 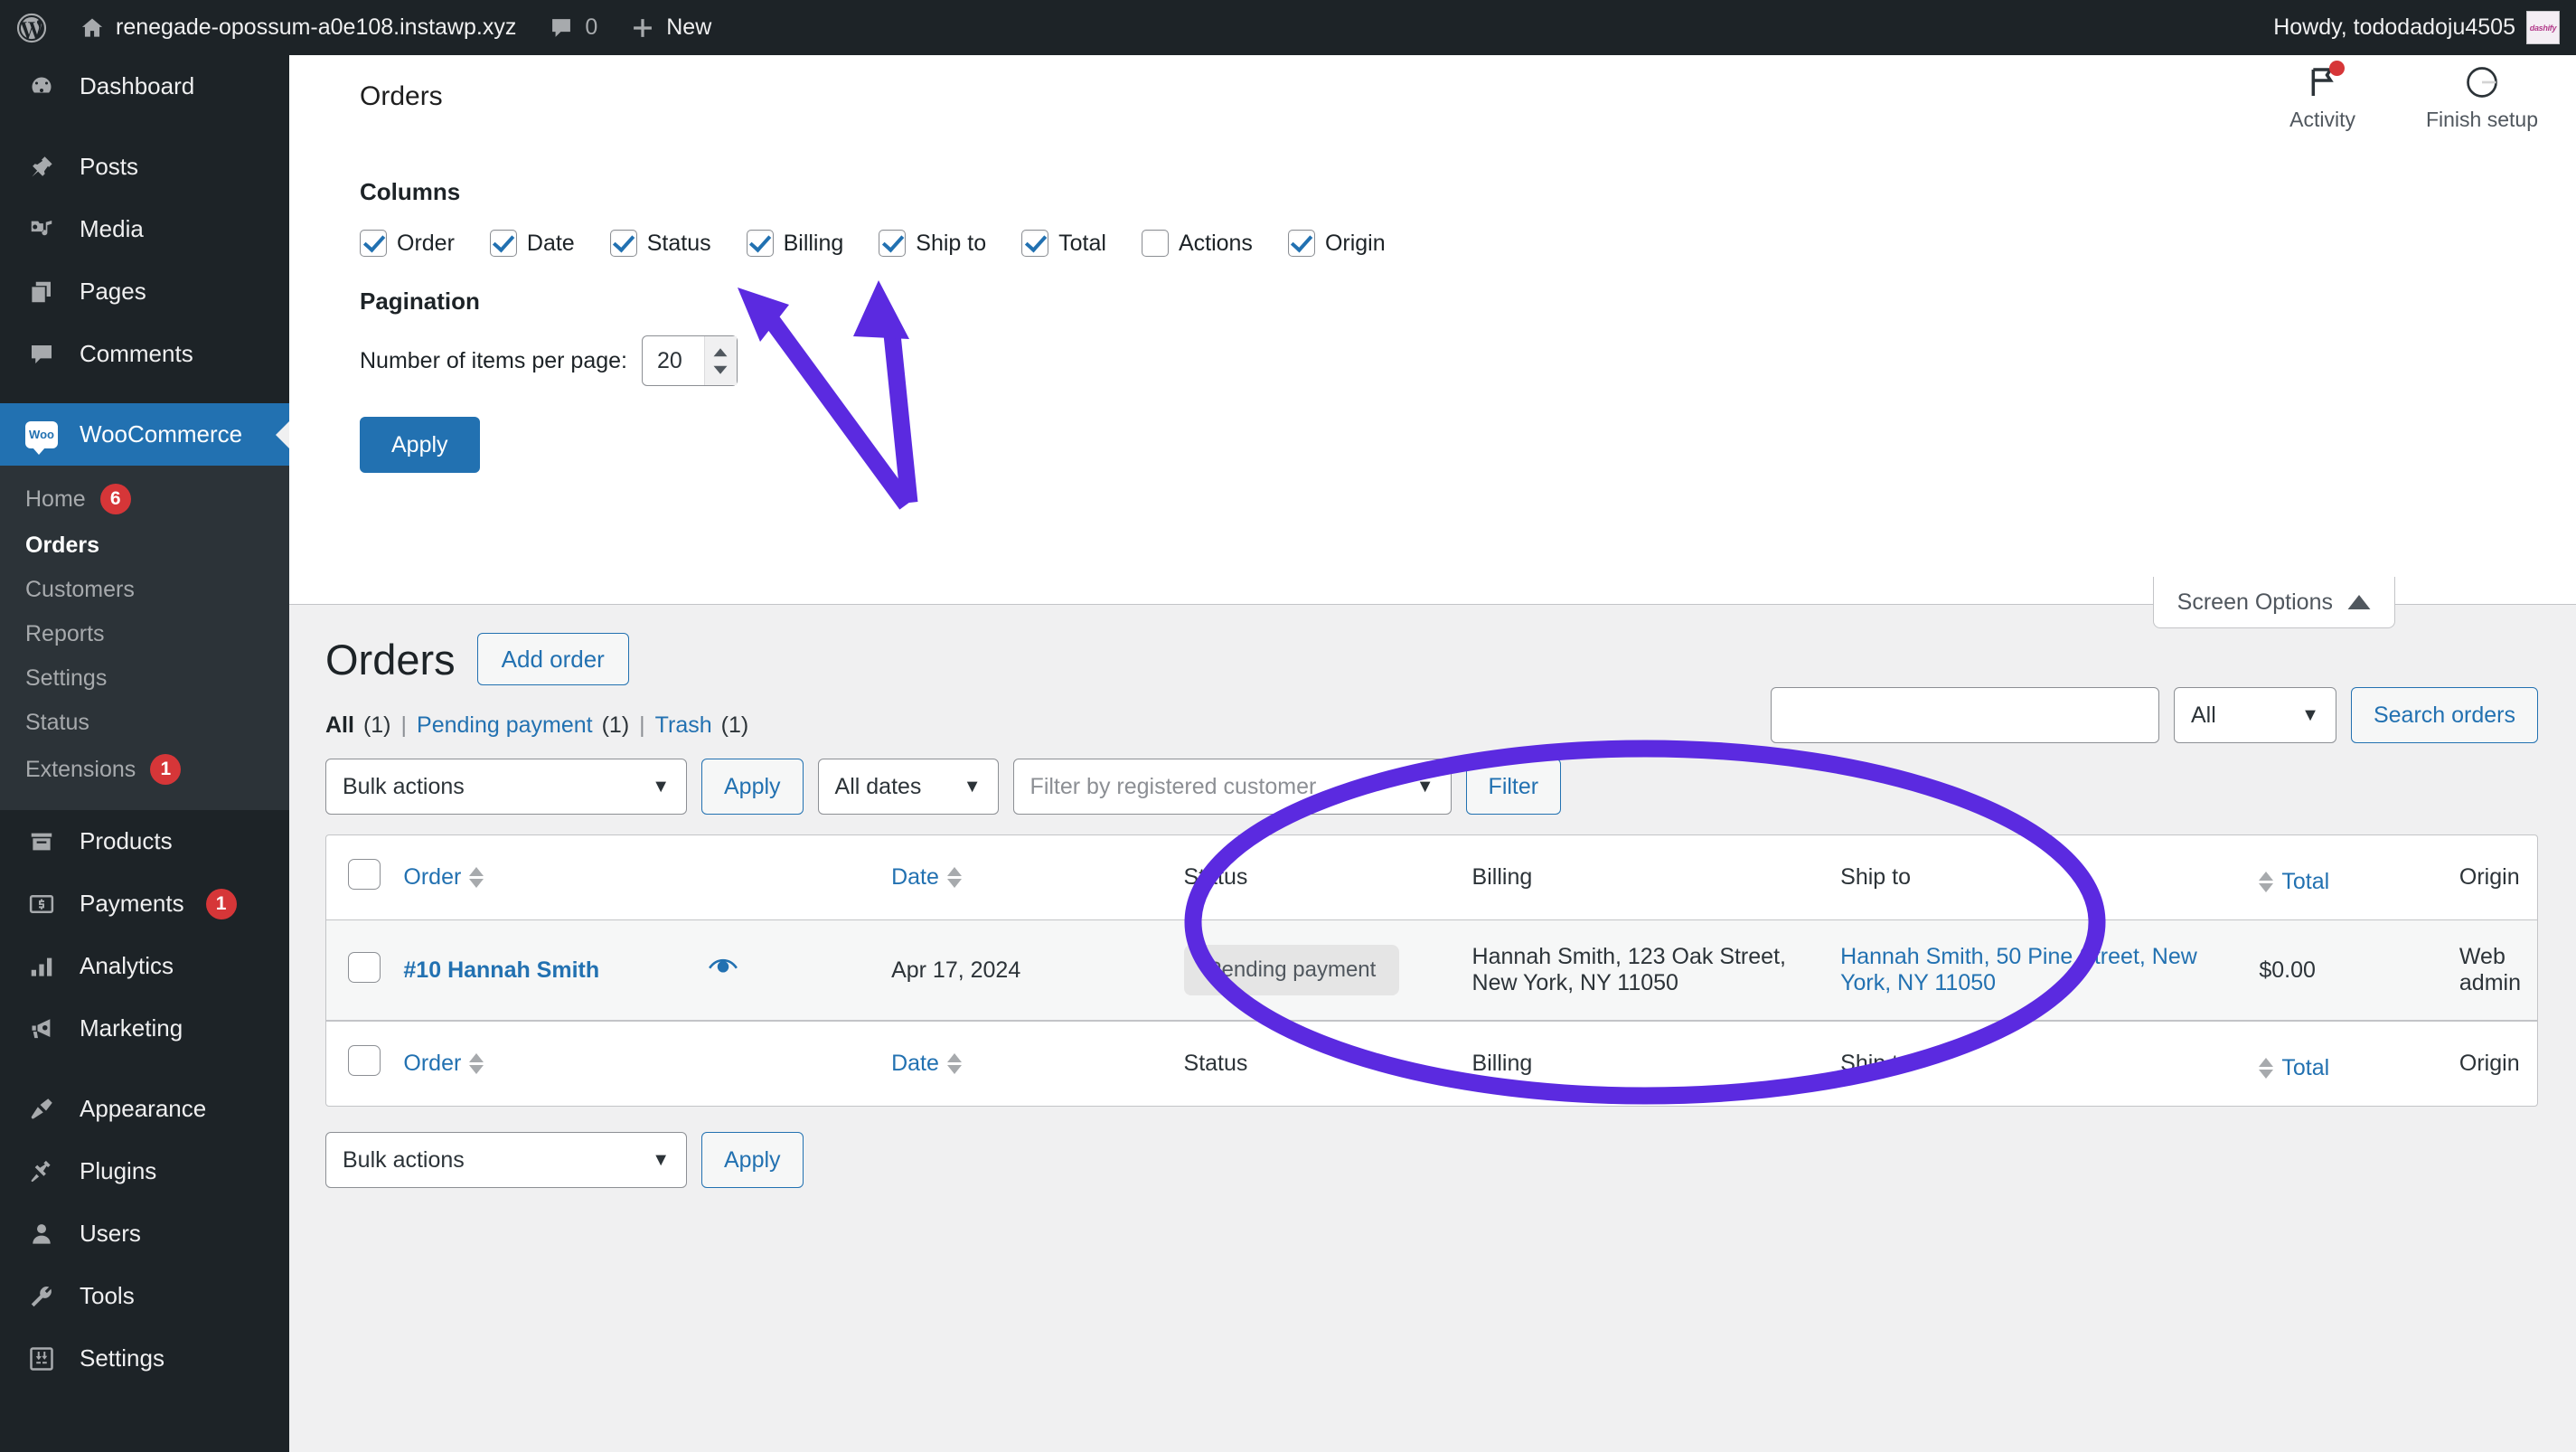 I want to click on customer-filter-select: Filter by registered customer ▼, so click(x=1232, y=787).